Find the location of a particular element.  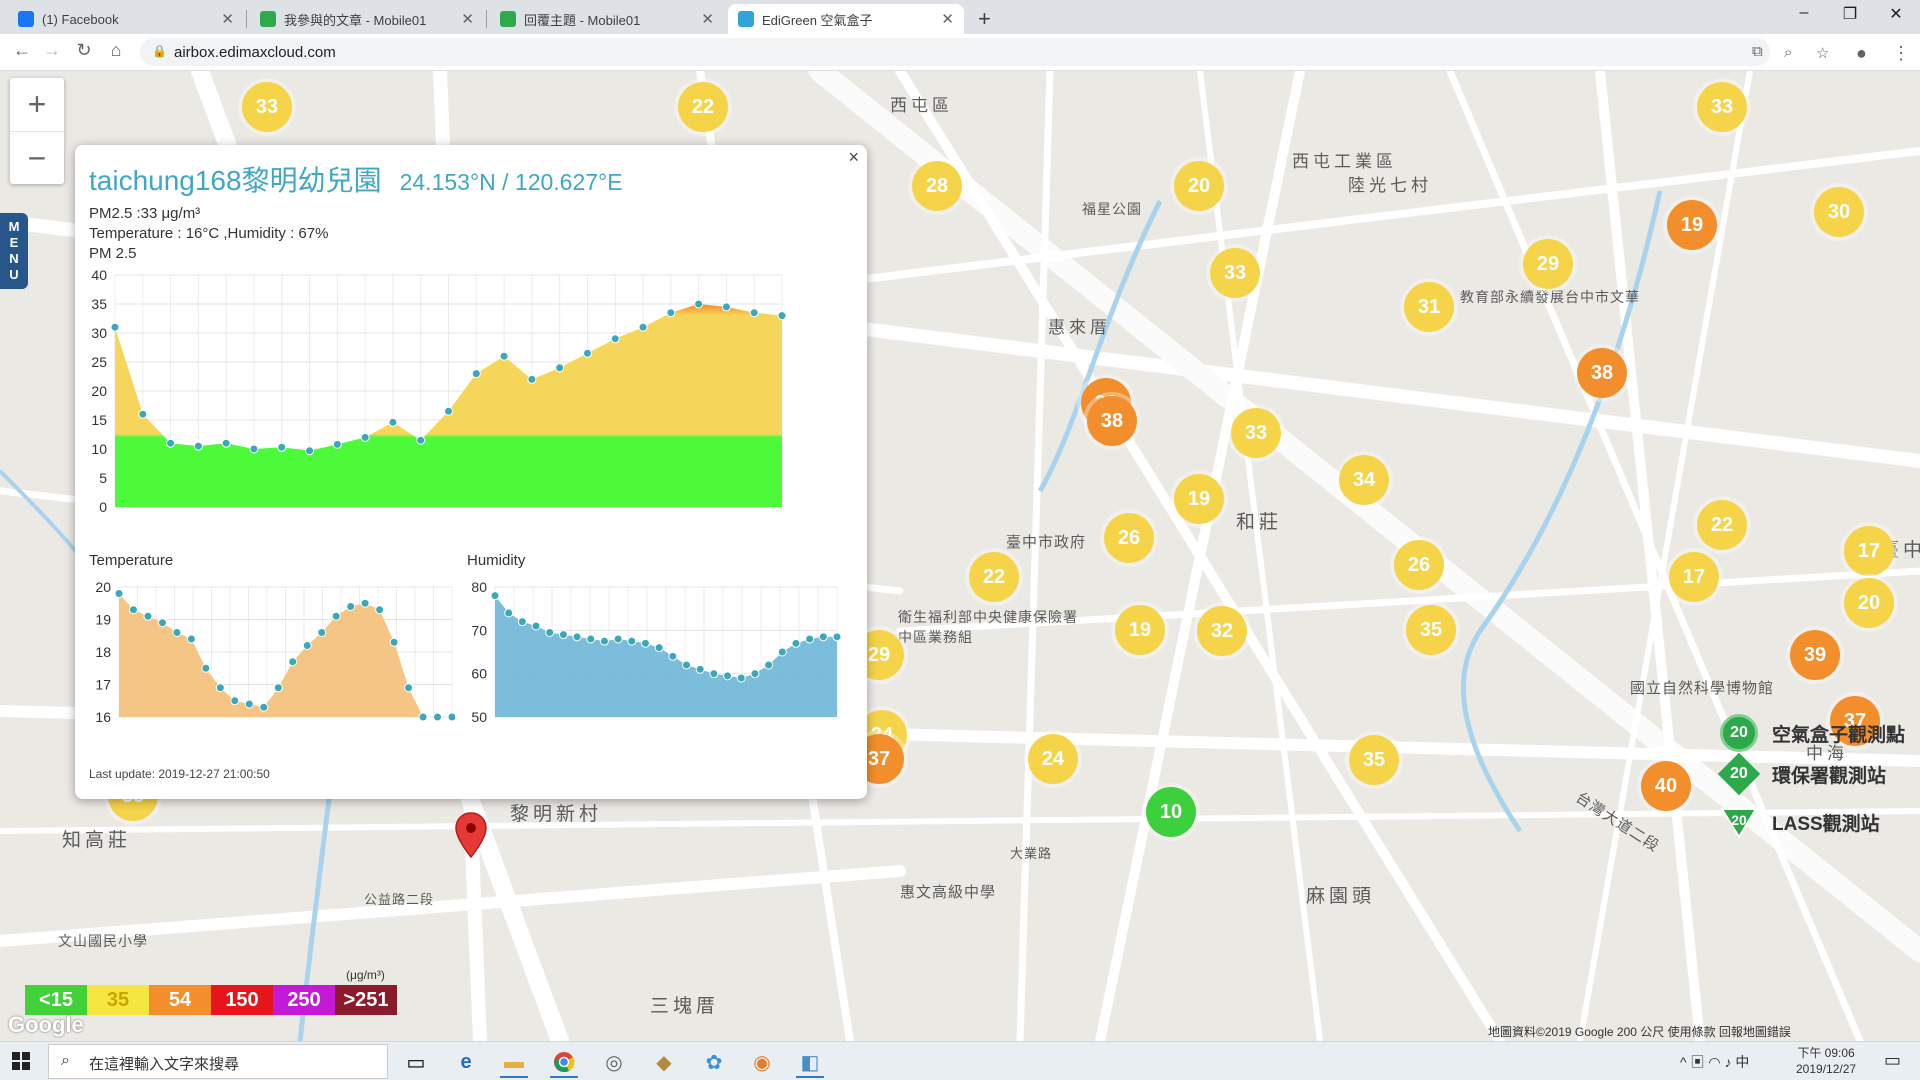

map-label: 臺中市政府 is located at coordinates (1046, 542).